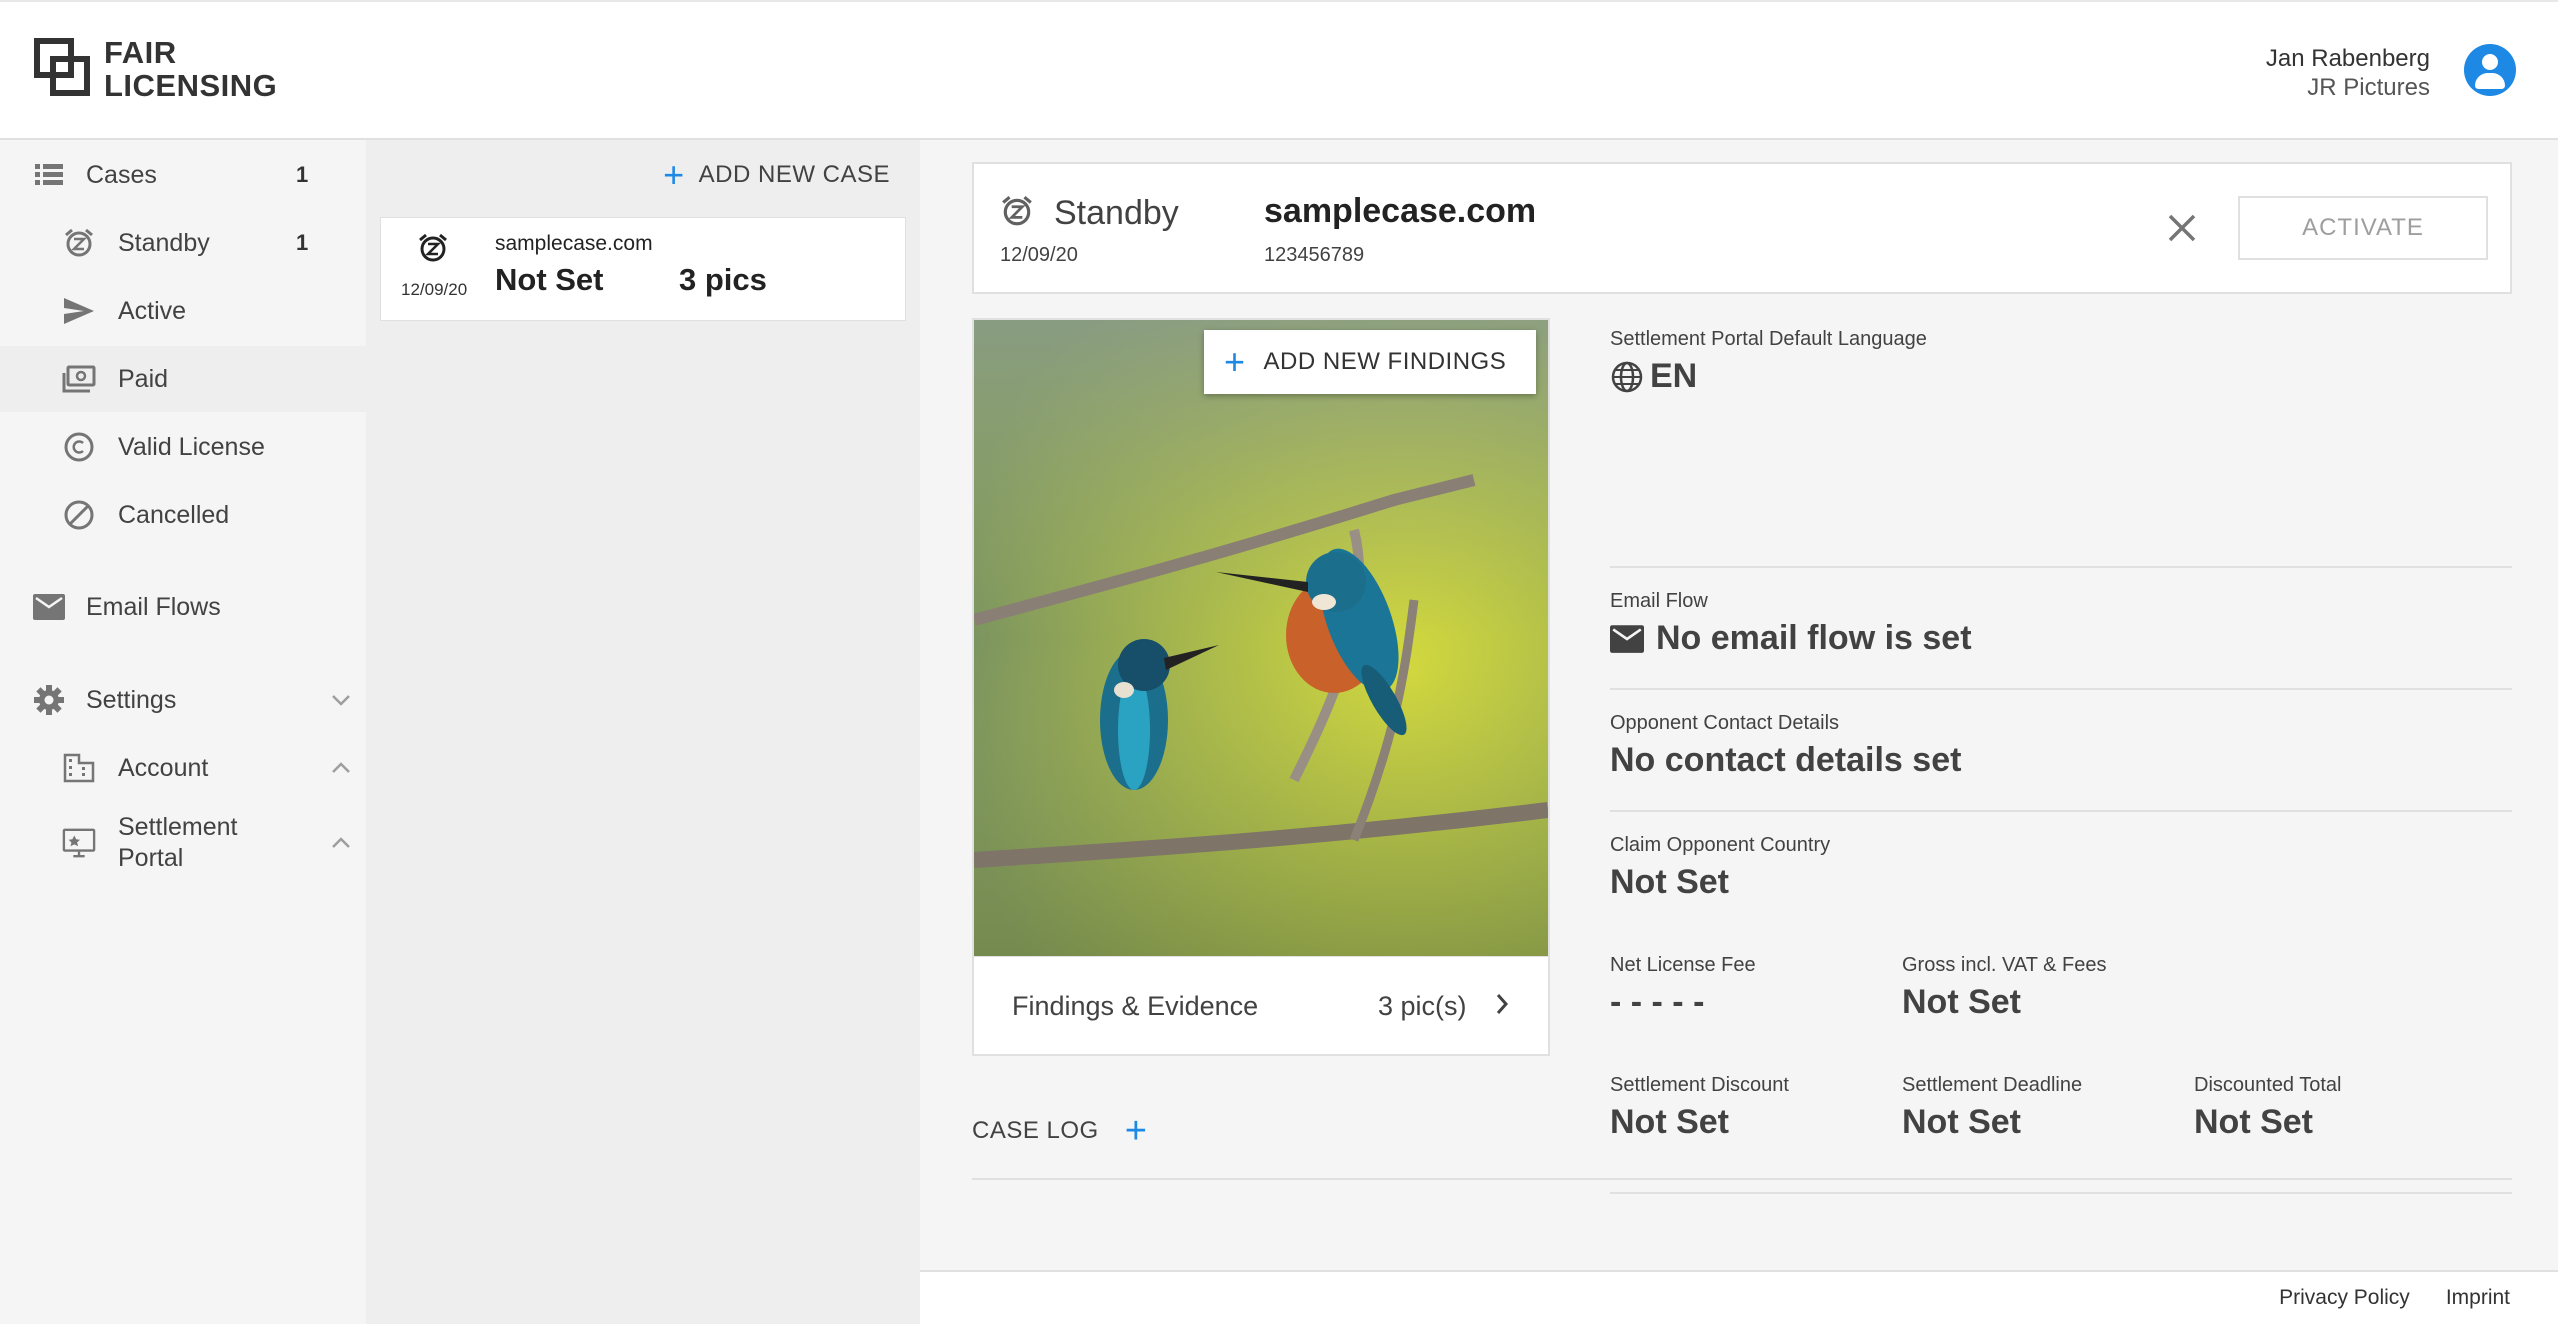  I want to click on add-new-case-button: + ADD NEW CASE, so click(776, 174).